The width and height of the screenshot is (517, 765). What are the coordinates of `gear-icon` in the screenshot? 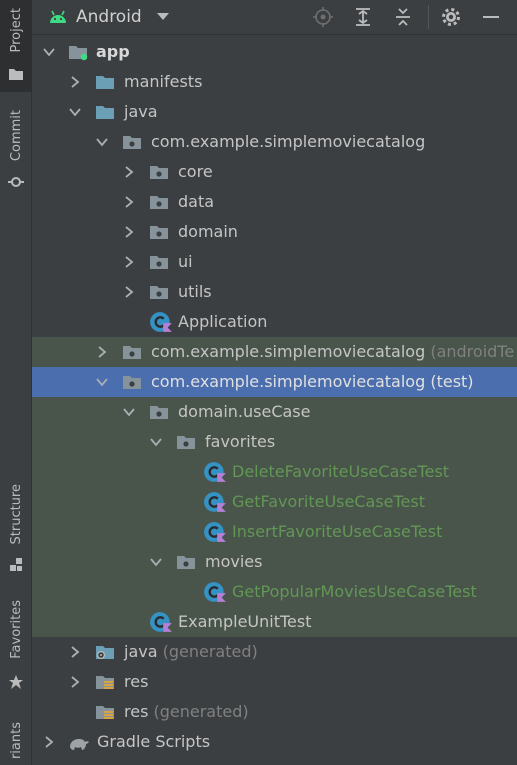 It's located at (451, 17).